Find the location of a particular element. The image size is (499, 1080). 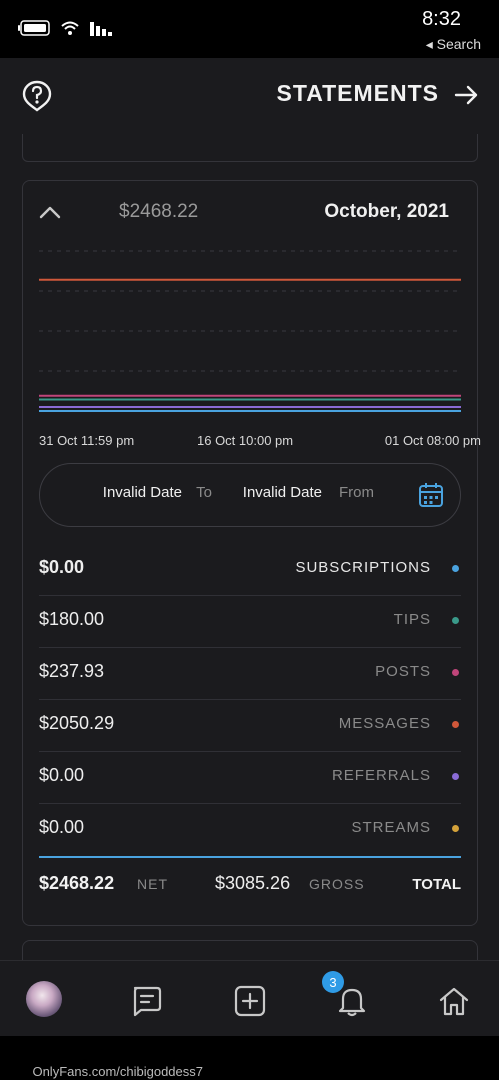

add-post-nav-button is located at coordinates (250, 1001).